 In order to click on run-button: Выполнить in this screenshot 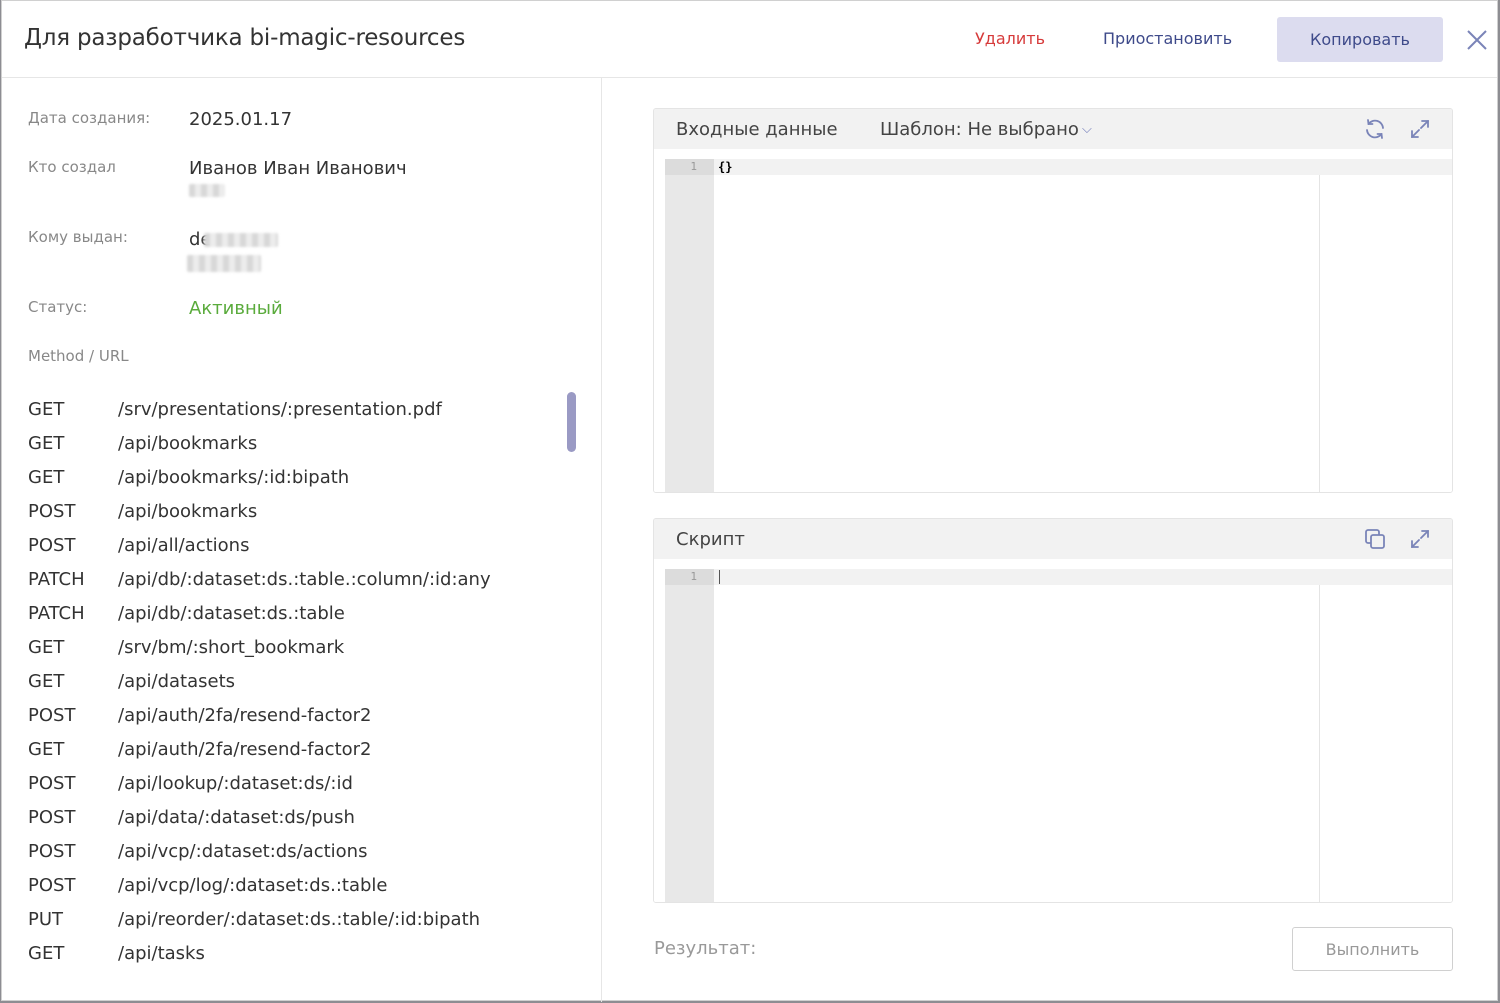, I will do `click(1372, 949)`.